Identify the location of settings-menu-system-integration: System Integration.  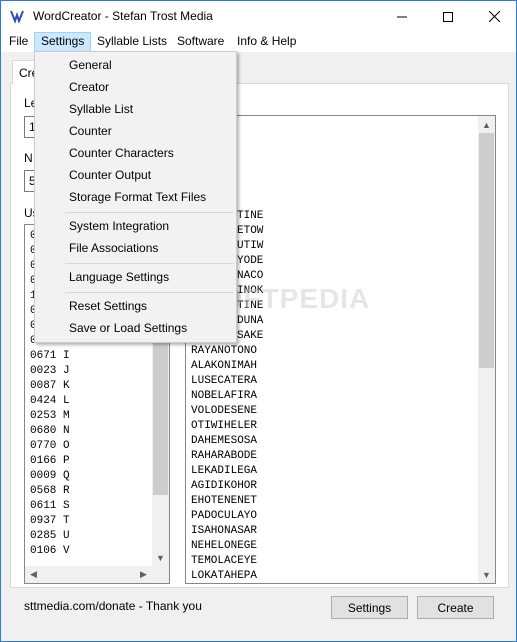
(119, 226).